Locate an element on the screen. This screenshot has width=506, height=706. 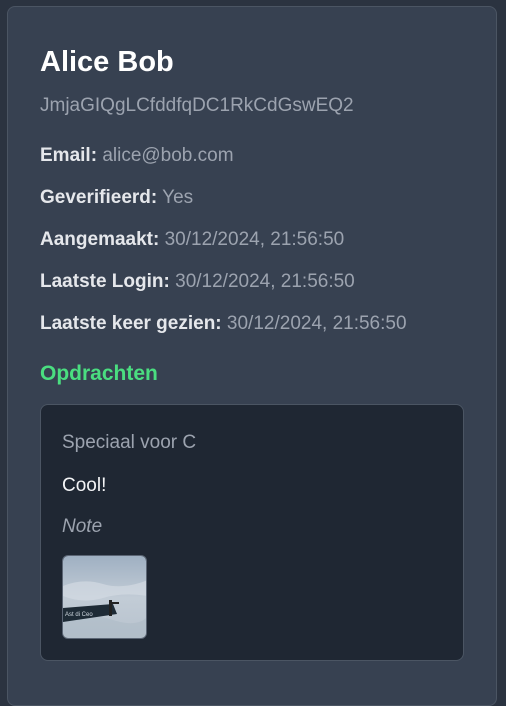
assignment-image-thumbnail: Ast di Ceo is located at coordinates (104, 597).